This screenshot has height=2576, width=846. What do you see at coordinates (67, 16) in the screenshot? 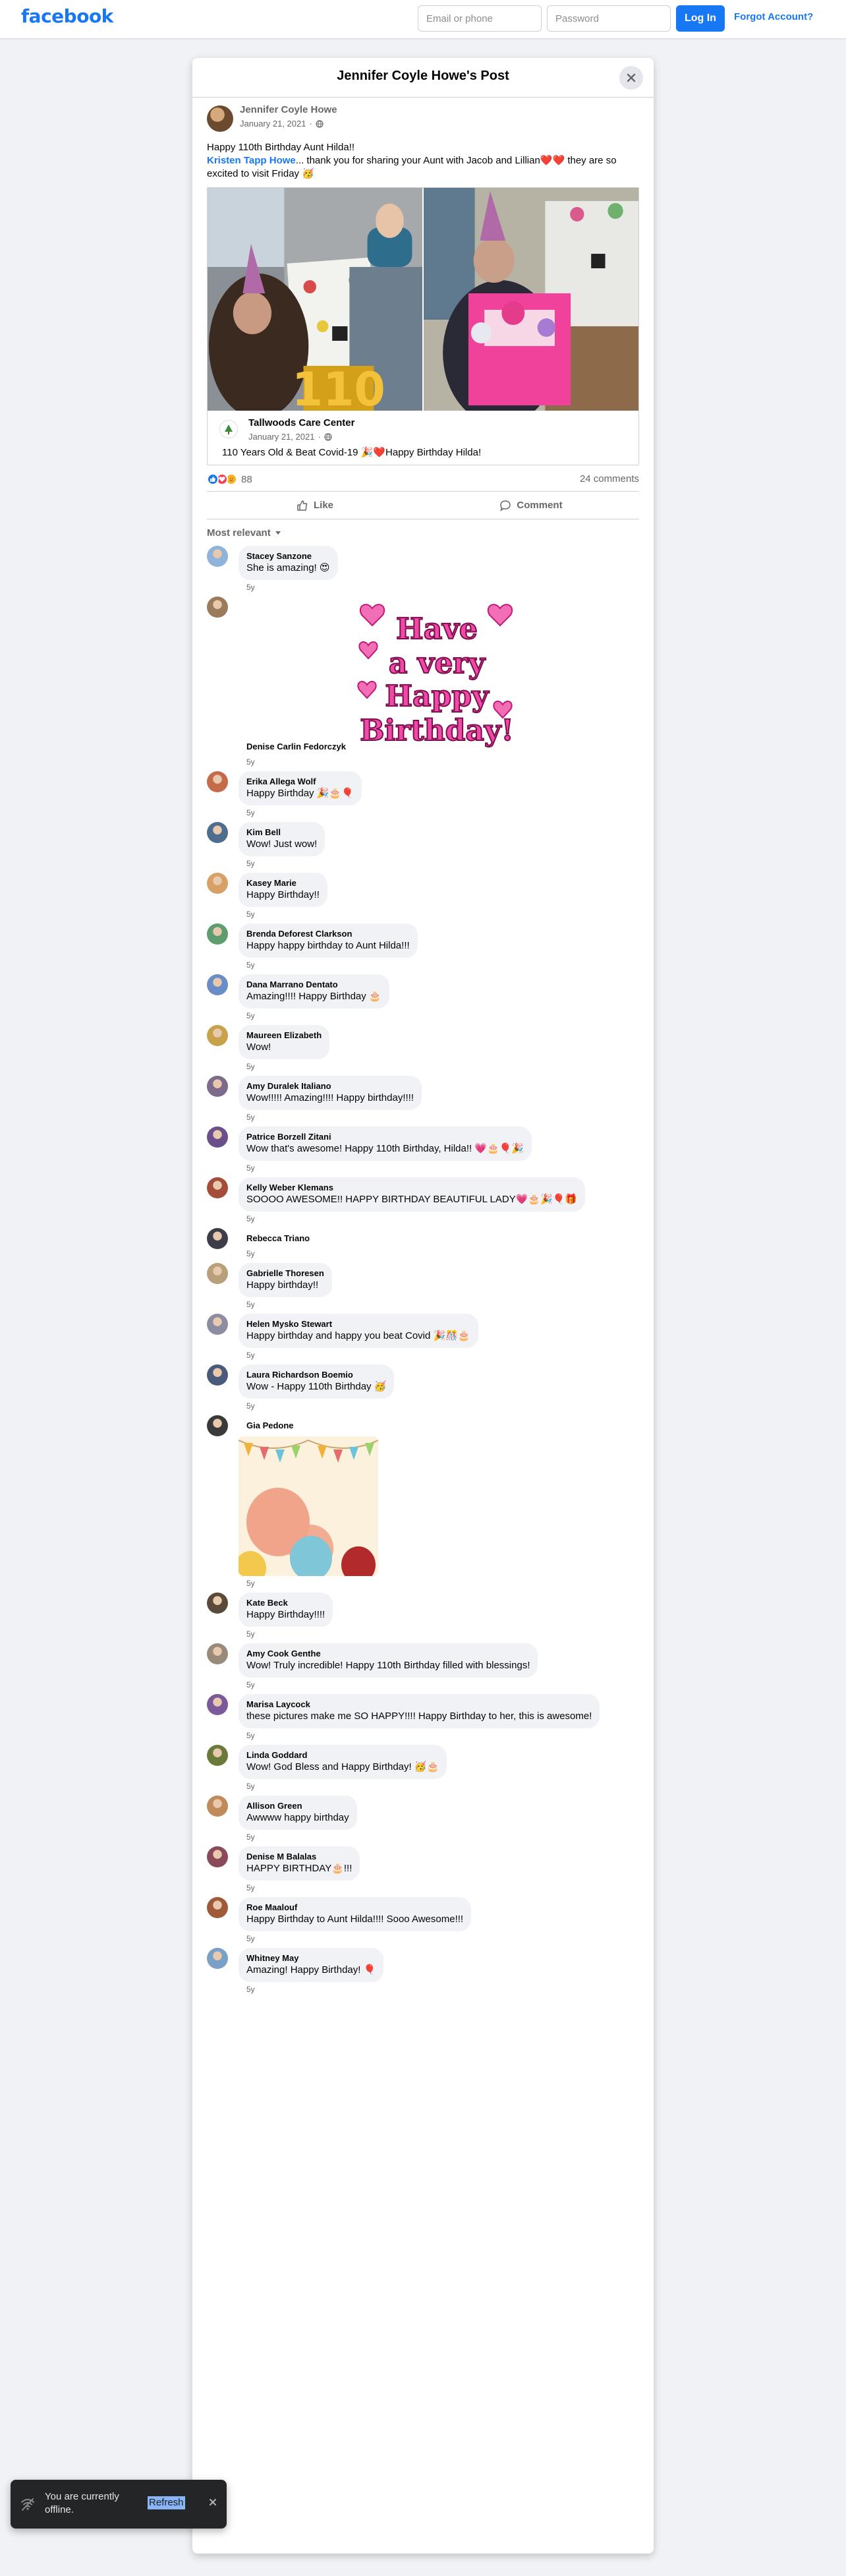
I see `facebook-logo: facebook` at bounding box center [67, 16].